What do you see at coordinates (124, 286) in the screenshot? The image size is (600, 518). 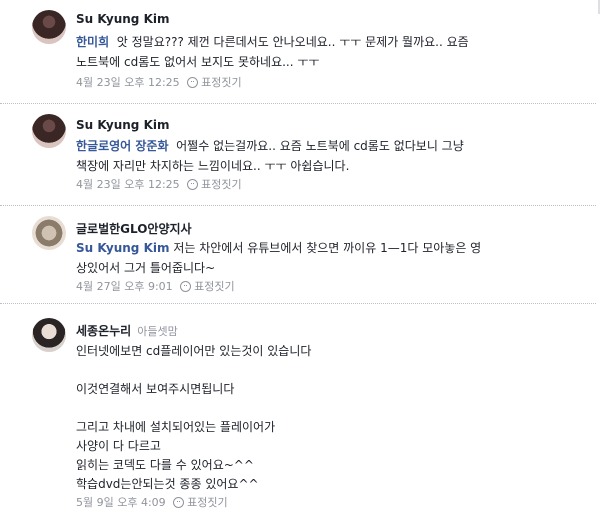 I see `timestamp: 4월 27일 오후 9:01` at bounding box center [124, 286].